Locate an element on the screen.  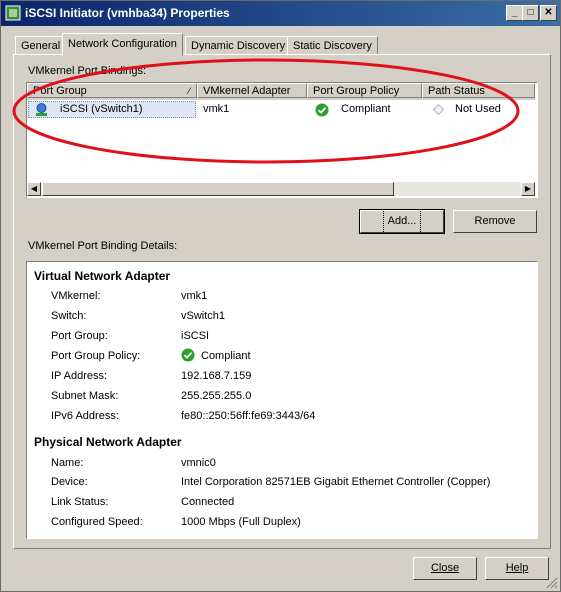
vmkernel-port-icon is located at coordinates (41, 109).